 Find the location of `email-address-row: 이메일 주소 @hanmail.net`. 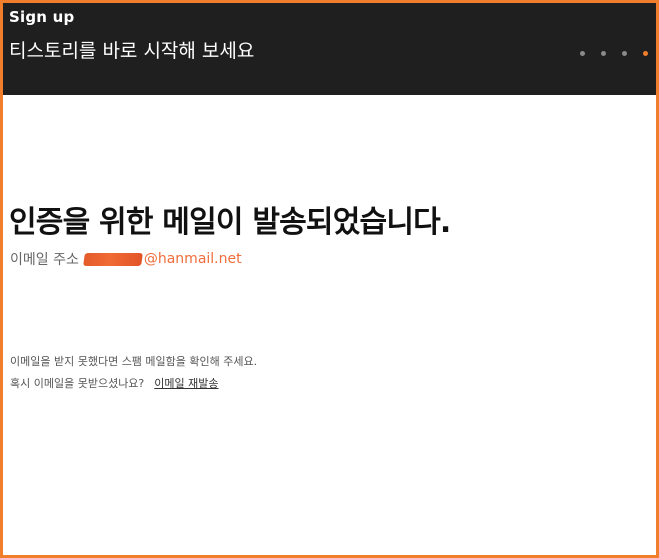

email-address-row: 이메일 주소 @hanmail.net is located at coordinates (126, 259).